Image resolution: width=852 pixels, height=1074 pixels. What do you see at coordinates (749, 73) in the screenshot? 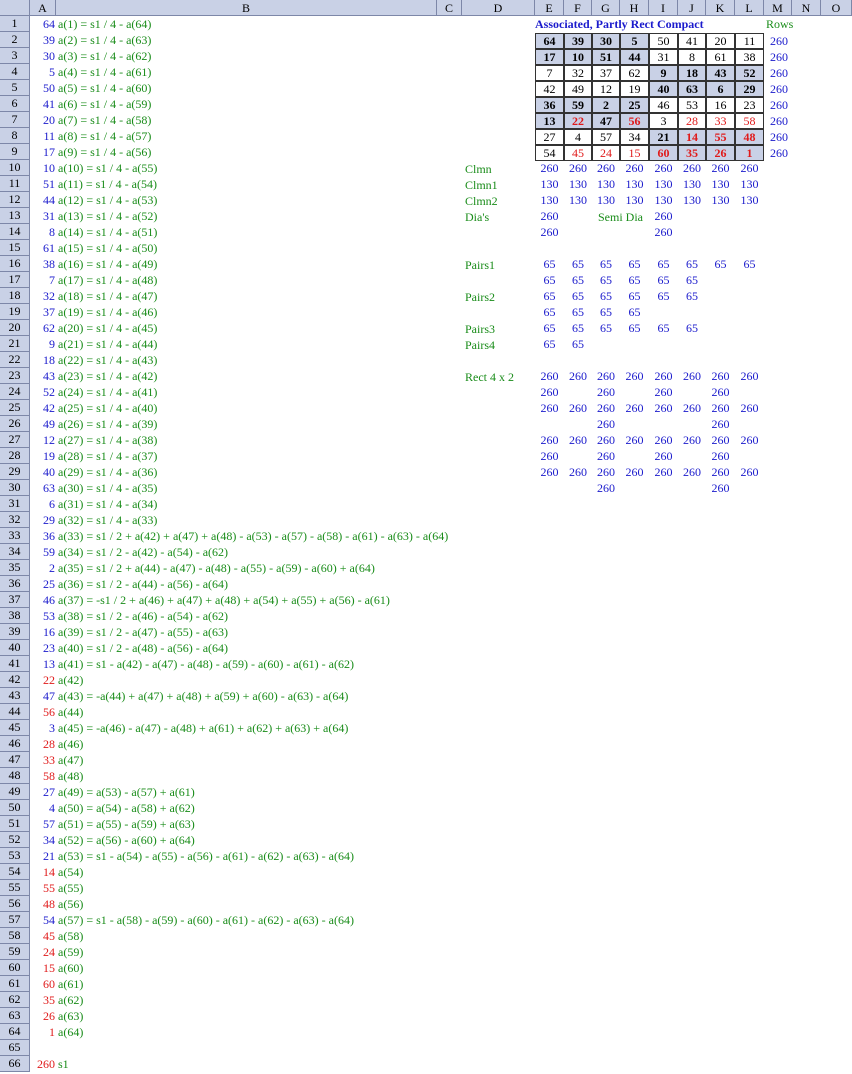
I see `square-cell: 52` at bounding box center [749, 73].